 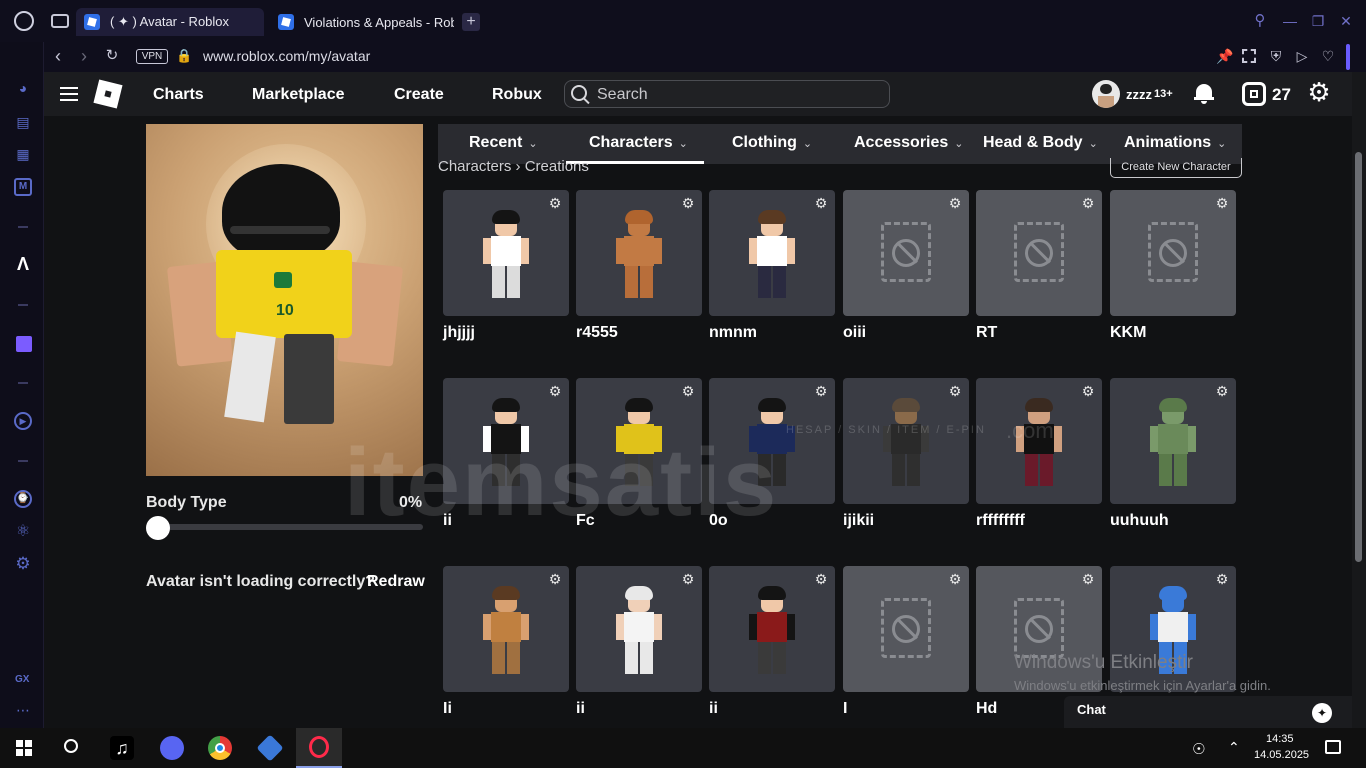 What do you see at coordinates (178, 95) in the screenshot?
I see `nav-charts: Charts` at bounding box center [178, 95].